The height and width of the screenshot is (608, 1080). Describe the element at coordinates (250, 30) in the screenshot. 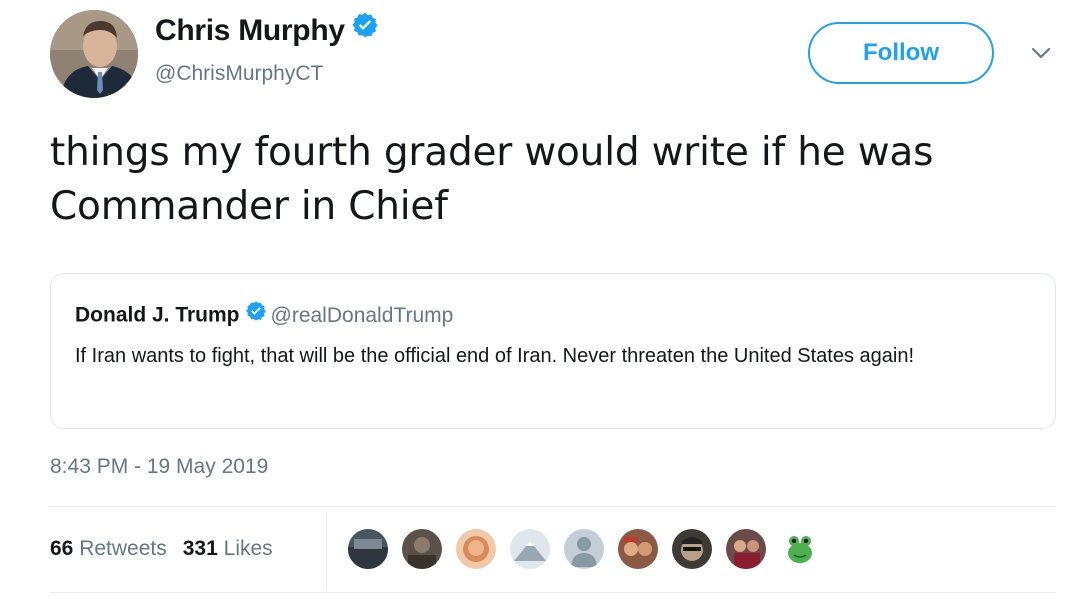

I see `author-name: Chris Murphy` at that location.